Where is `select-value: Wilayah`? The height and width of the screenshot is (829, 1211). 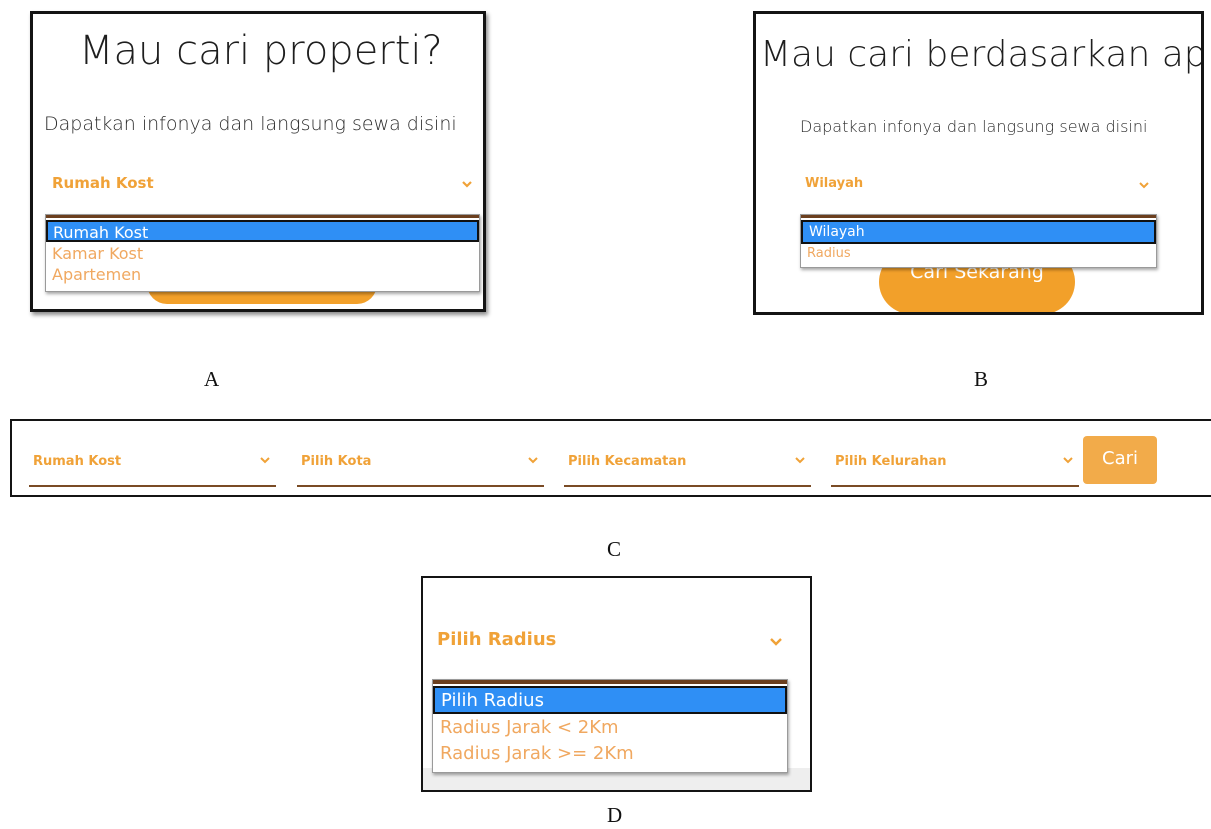
select-value: Wilayah is located at coordinates (834, 183).